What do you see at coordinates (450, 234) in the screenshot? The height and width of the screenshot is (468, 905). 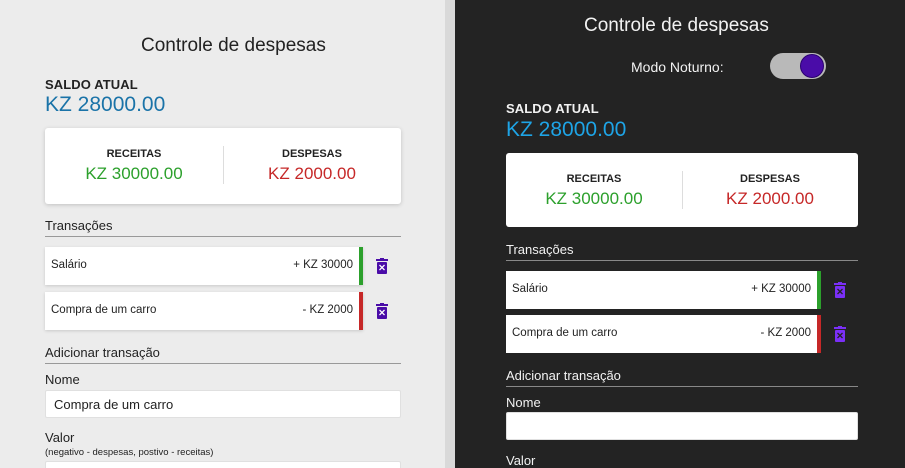 I see `panel-separator` at bounding box center [450, 234].